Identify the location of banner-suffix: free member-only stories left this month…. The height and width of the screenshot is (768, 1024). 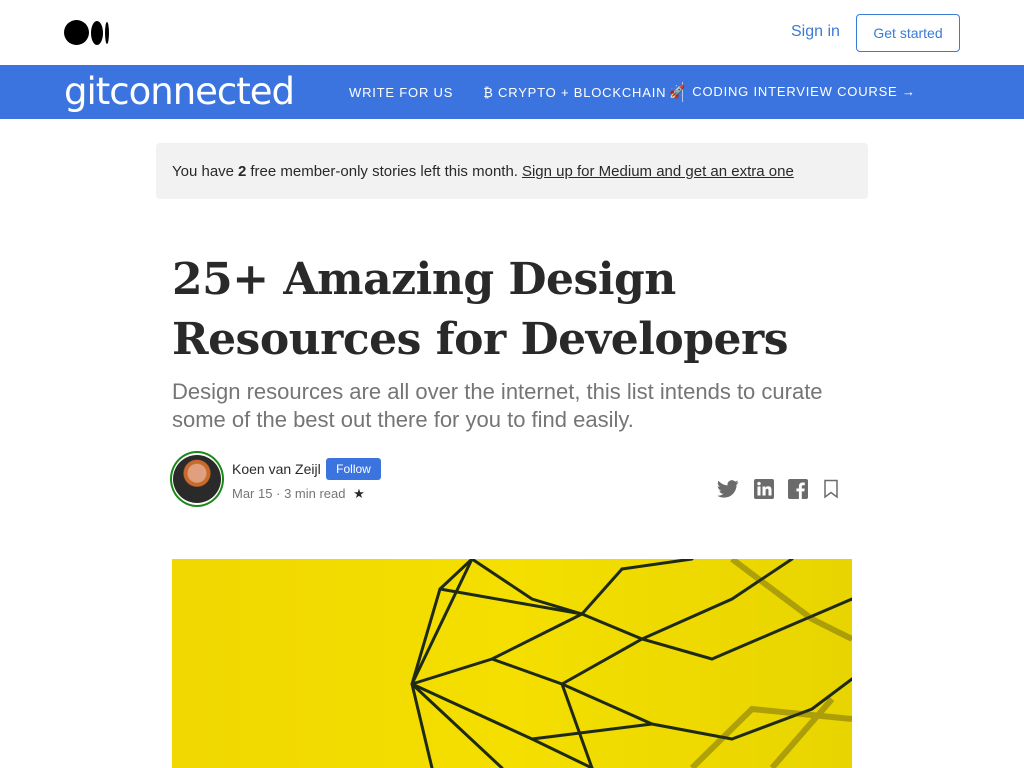
(384, 171).